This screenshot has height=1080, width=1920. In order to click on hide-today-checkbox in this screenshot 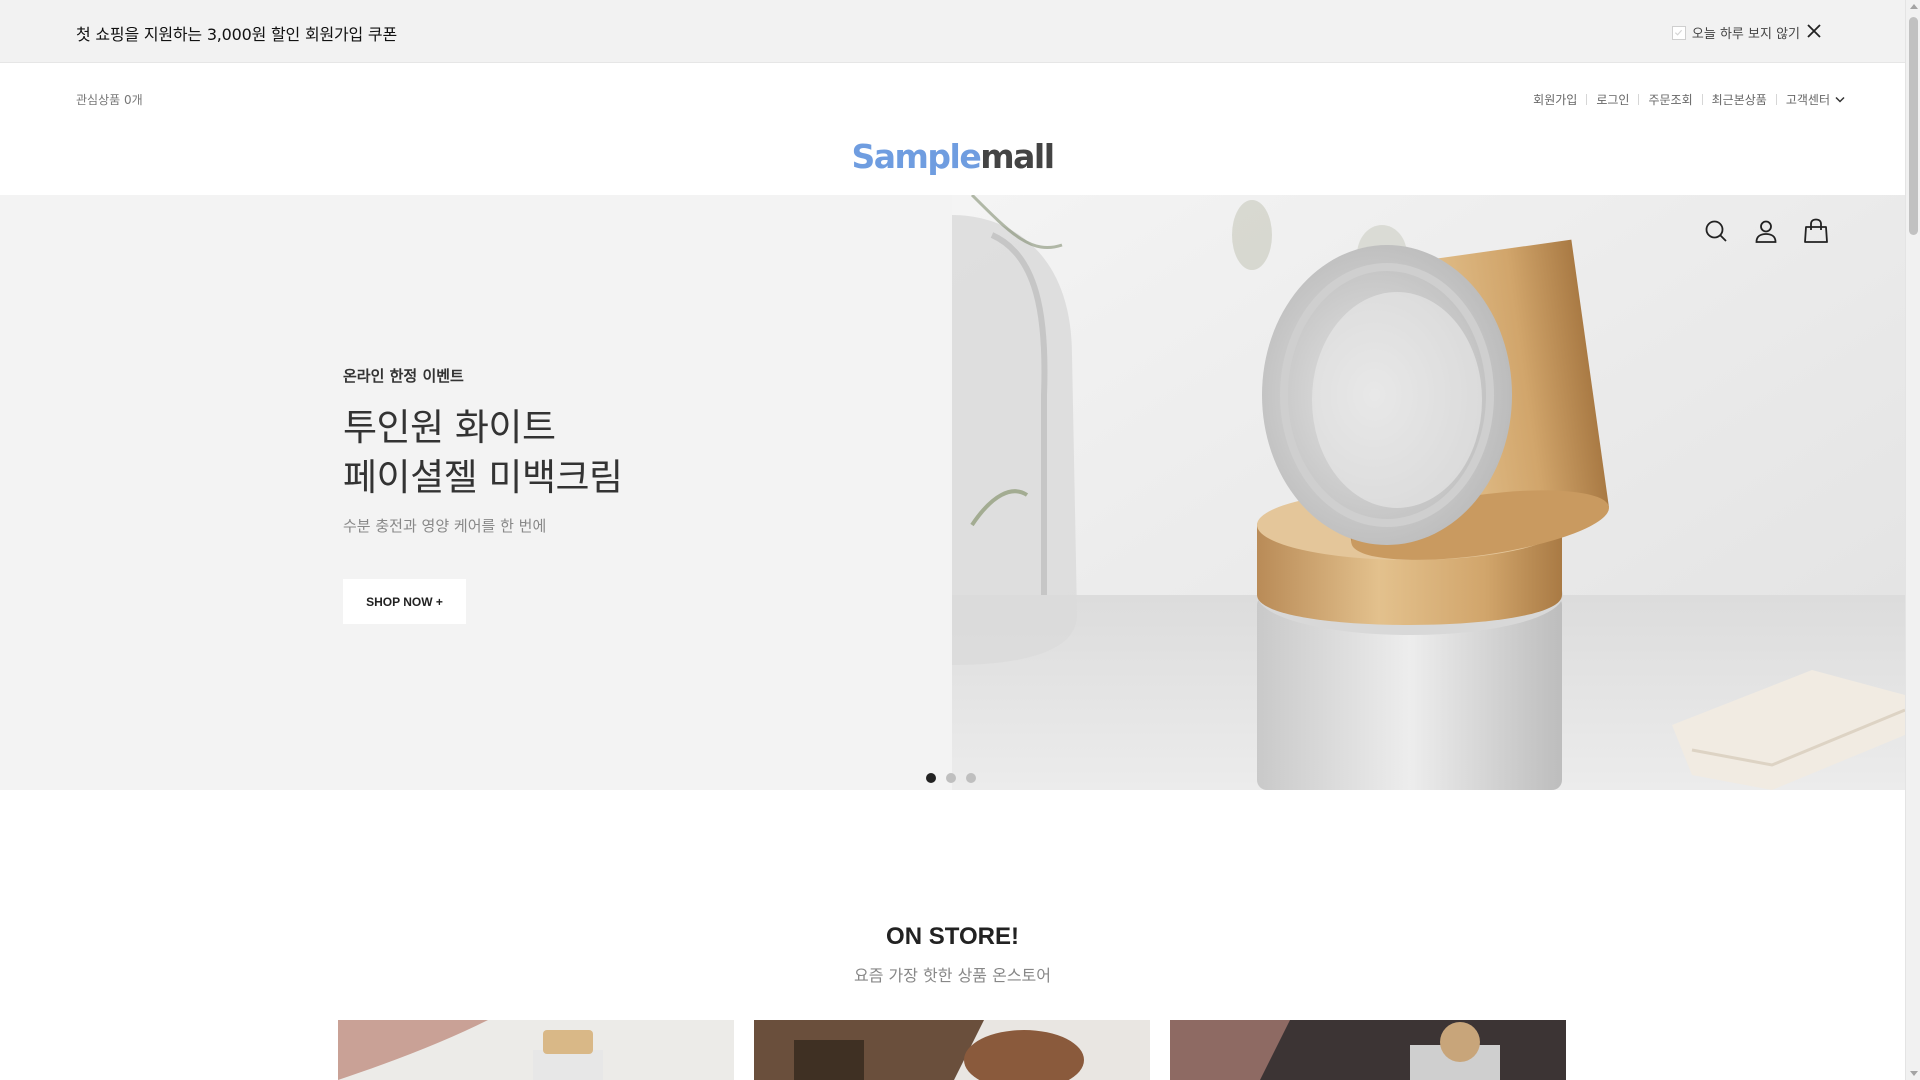, I will do `click(1678, 32)`.